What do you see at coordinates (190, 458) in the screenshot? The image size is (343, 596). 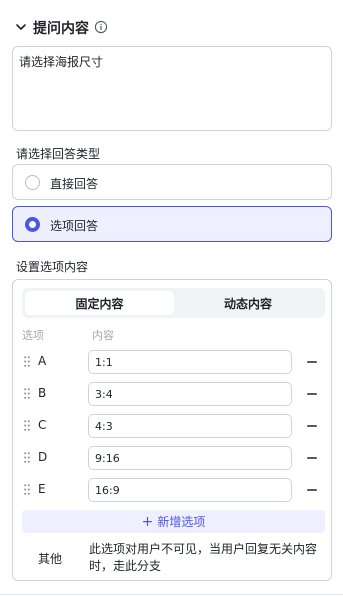 I see `option-content-input: 9:16` at bounding box center [190, 458].